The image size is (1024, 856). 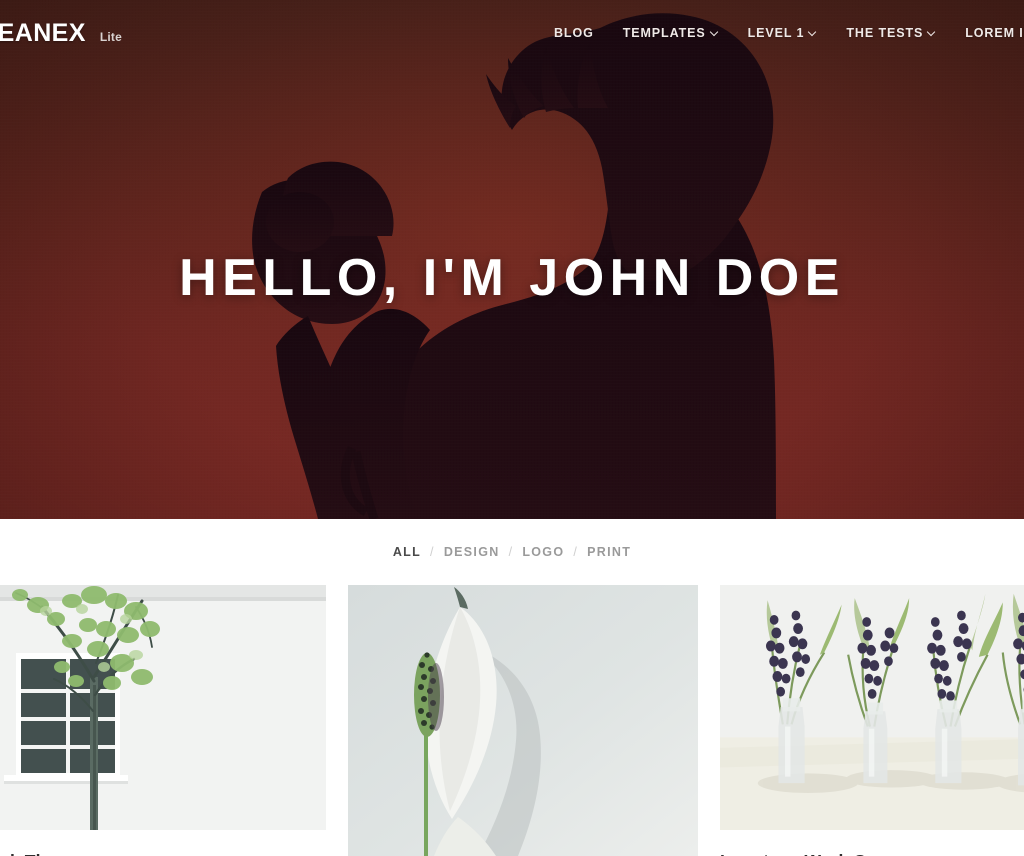 I want to click on nav-item-level-1: LEVEL 1, so click(x=783, y=33).